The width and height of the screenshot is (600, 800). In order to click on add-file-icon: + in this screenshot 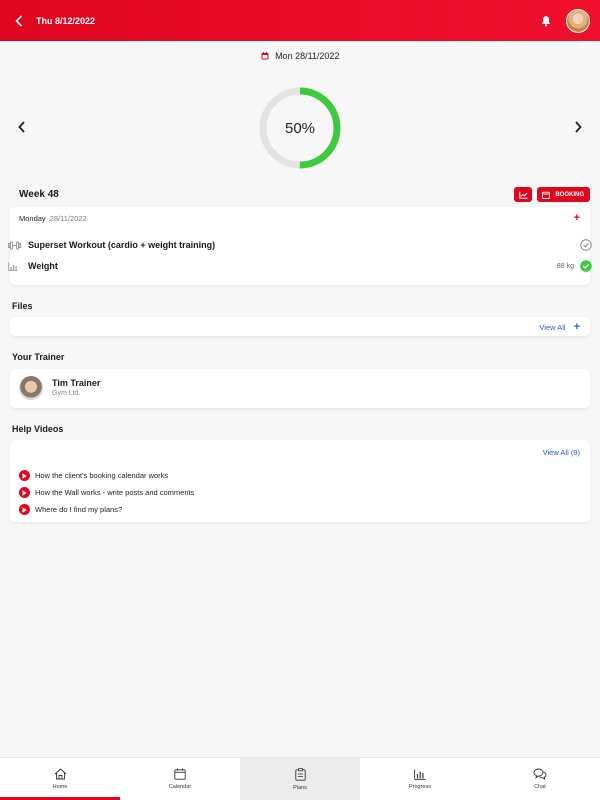, I will do `click(577, 327)`.